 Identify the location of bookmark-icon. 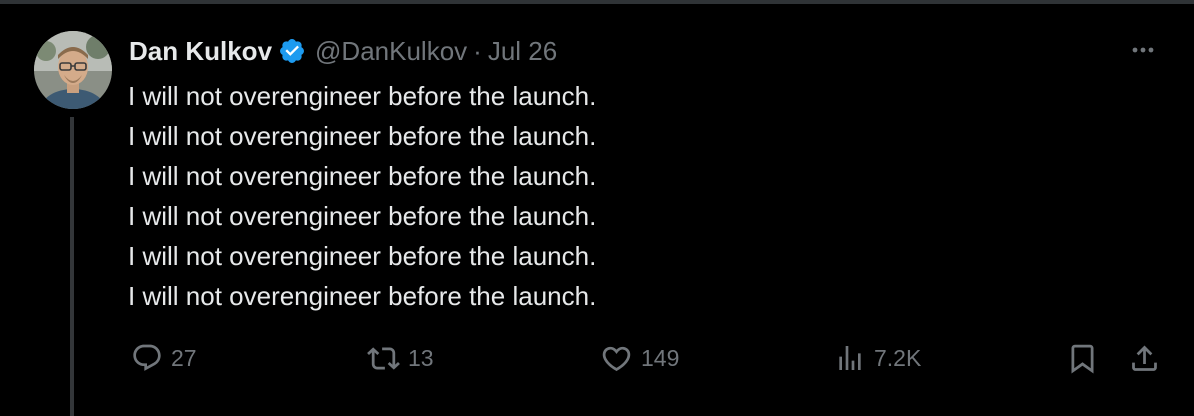
(1082, 359).